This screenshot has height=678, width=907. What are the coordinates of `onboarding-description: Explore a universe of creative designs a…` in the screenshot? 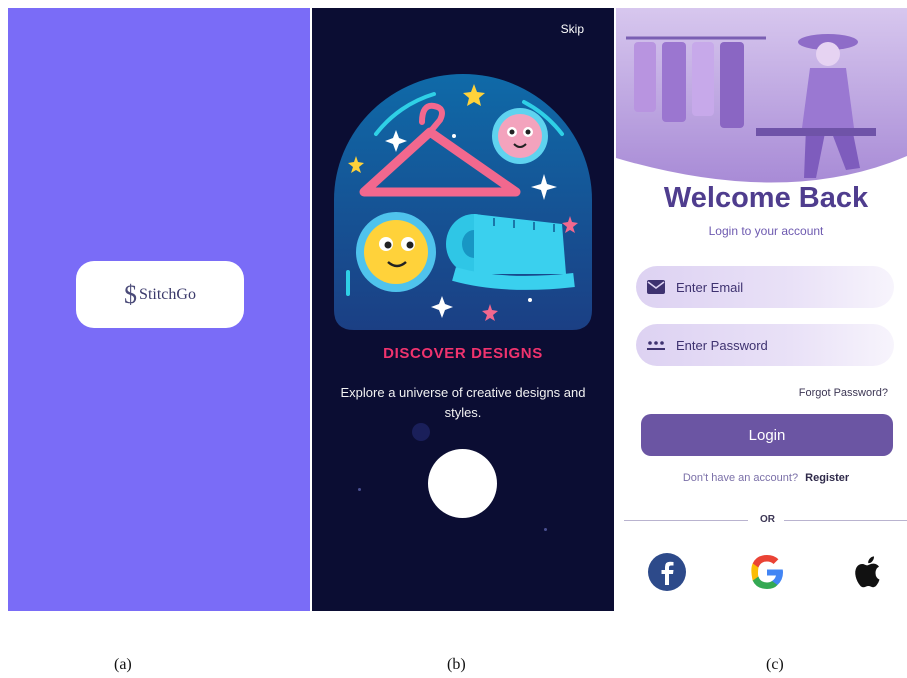 It's located at (463, 402).